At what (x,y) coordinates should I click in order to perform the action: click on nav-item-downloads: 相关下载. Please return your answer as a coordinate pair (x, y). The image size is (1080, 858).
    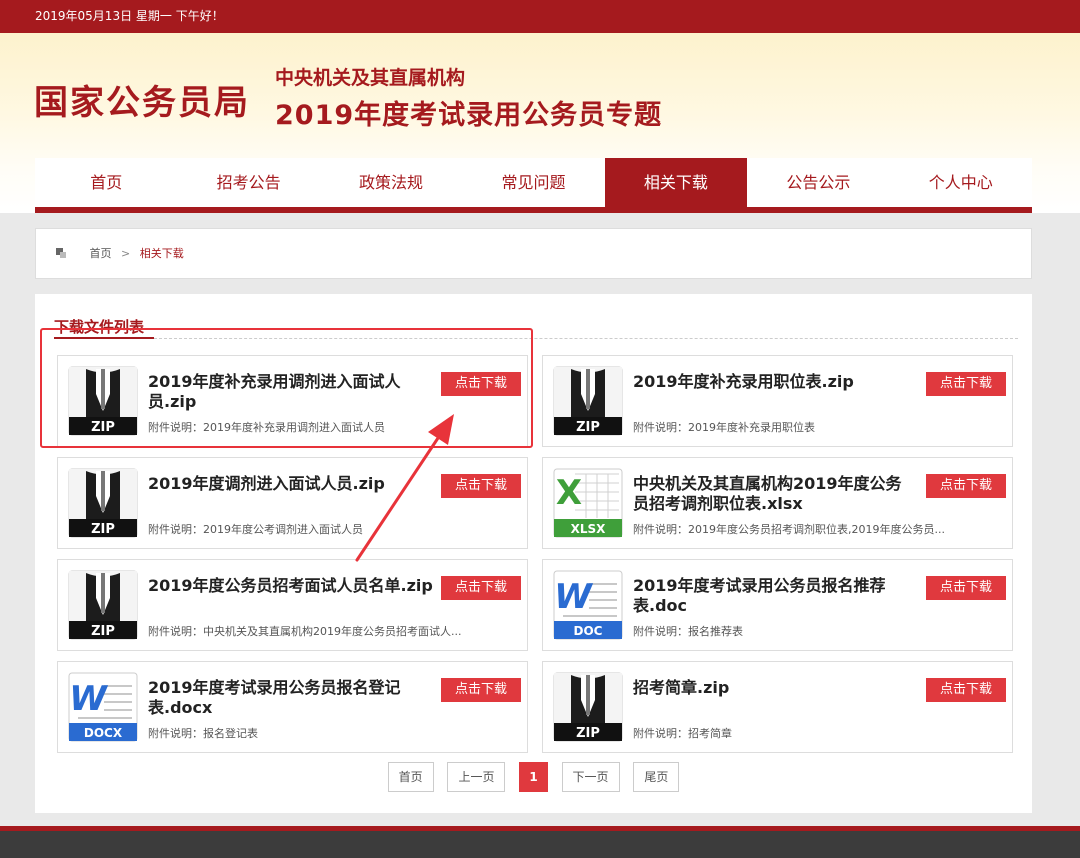
    Looking at the image, I should click on (676, 182).